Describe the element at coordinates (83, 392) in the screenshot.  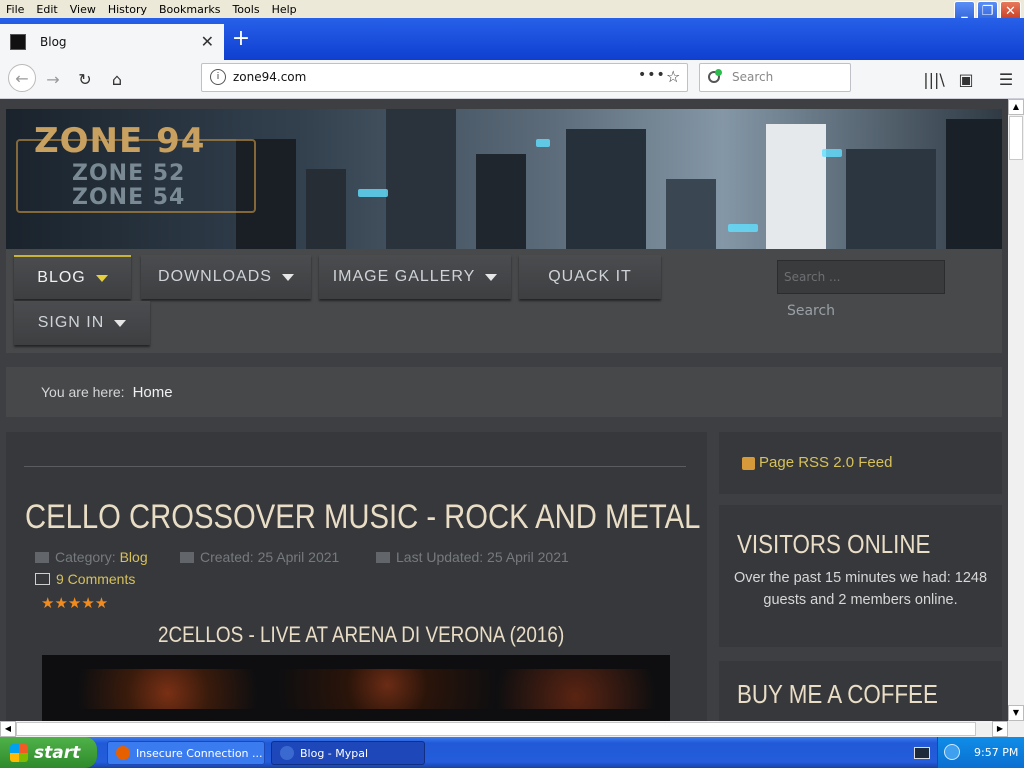
I see `breadcrumb-label: You are here:` at that location.